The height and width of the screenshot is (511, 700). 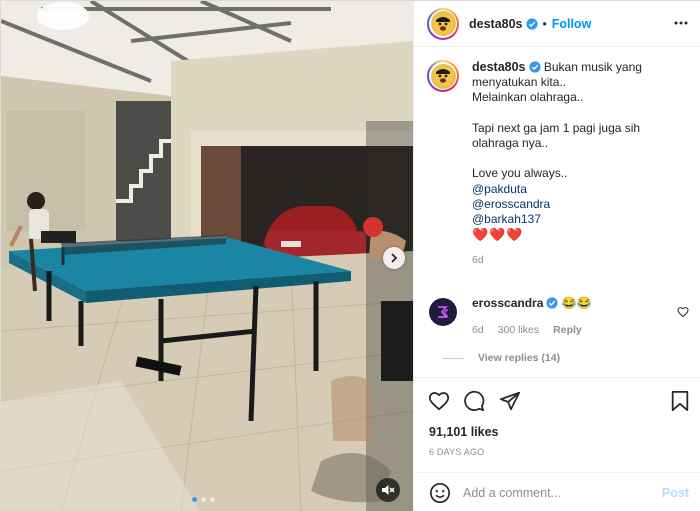 What do you see at coordinates (474, 401) in the screenshot?
I see `comment-icon` at bounding box center [474, 401].